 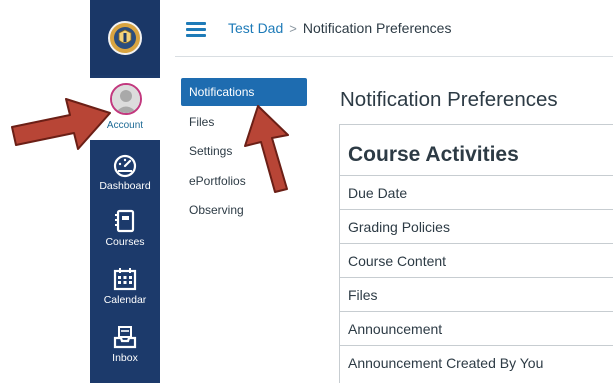 What do you see at coordinates (125, 234) in the screenshot?
I see `nav-item-courses: Courses` at bounding box center [125, 234].